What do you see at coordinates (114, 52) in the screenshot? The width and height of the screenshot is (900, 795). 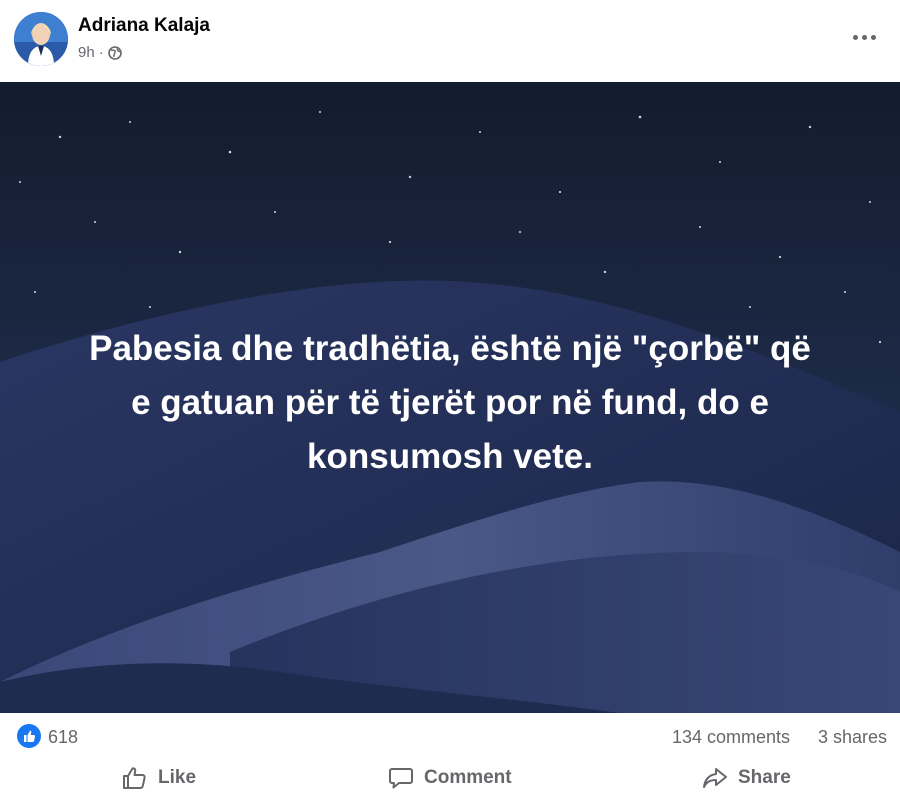 I see `globe-icon` at bounding box center [114, 52].